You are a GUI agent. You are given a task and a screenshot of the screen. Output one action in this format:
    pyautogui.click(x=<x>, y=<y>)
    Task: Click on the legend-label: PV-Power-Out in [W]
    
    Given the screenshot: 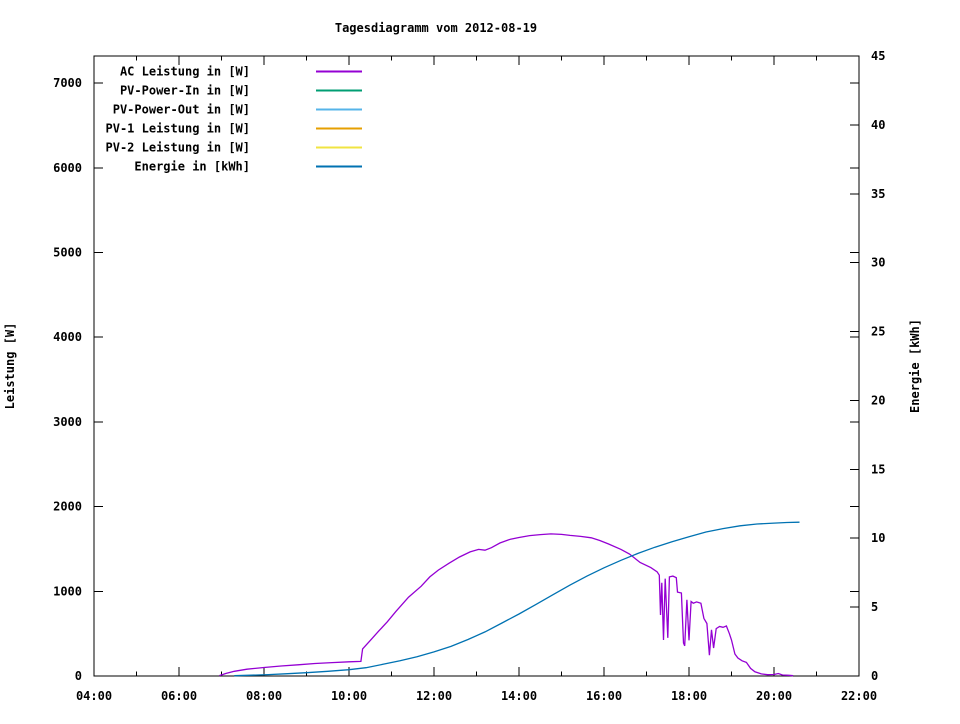 What is the action you would take?
    pyautogui.click(x=181, y=110)
    